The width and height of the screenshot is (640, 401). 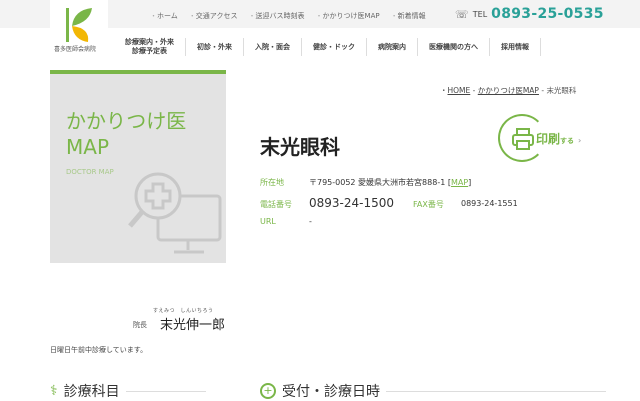 I want to click on tel-number: 0893-25-0535, so click(x=547, y=14).